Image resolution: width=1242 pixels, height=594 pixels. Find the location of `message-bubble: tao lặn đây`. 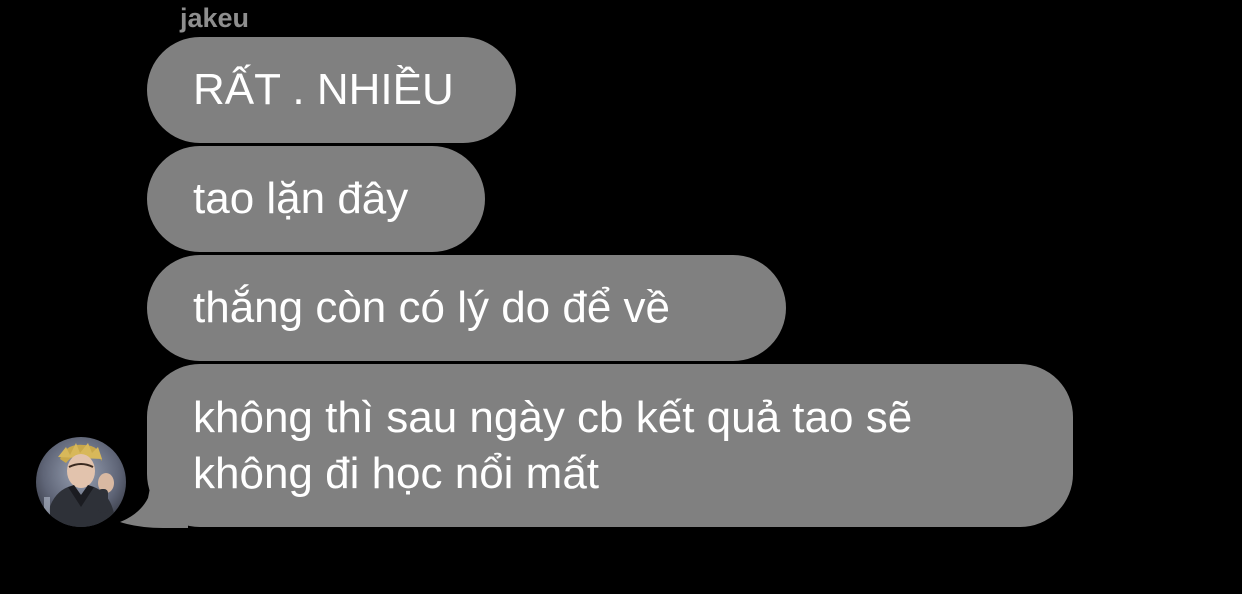

message-bubble: tao lặn đây is located at coordinates (316, 199).